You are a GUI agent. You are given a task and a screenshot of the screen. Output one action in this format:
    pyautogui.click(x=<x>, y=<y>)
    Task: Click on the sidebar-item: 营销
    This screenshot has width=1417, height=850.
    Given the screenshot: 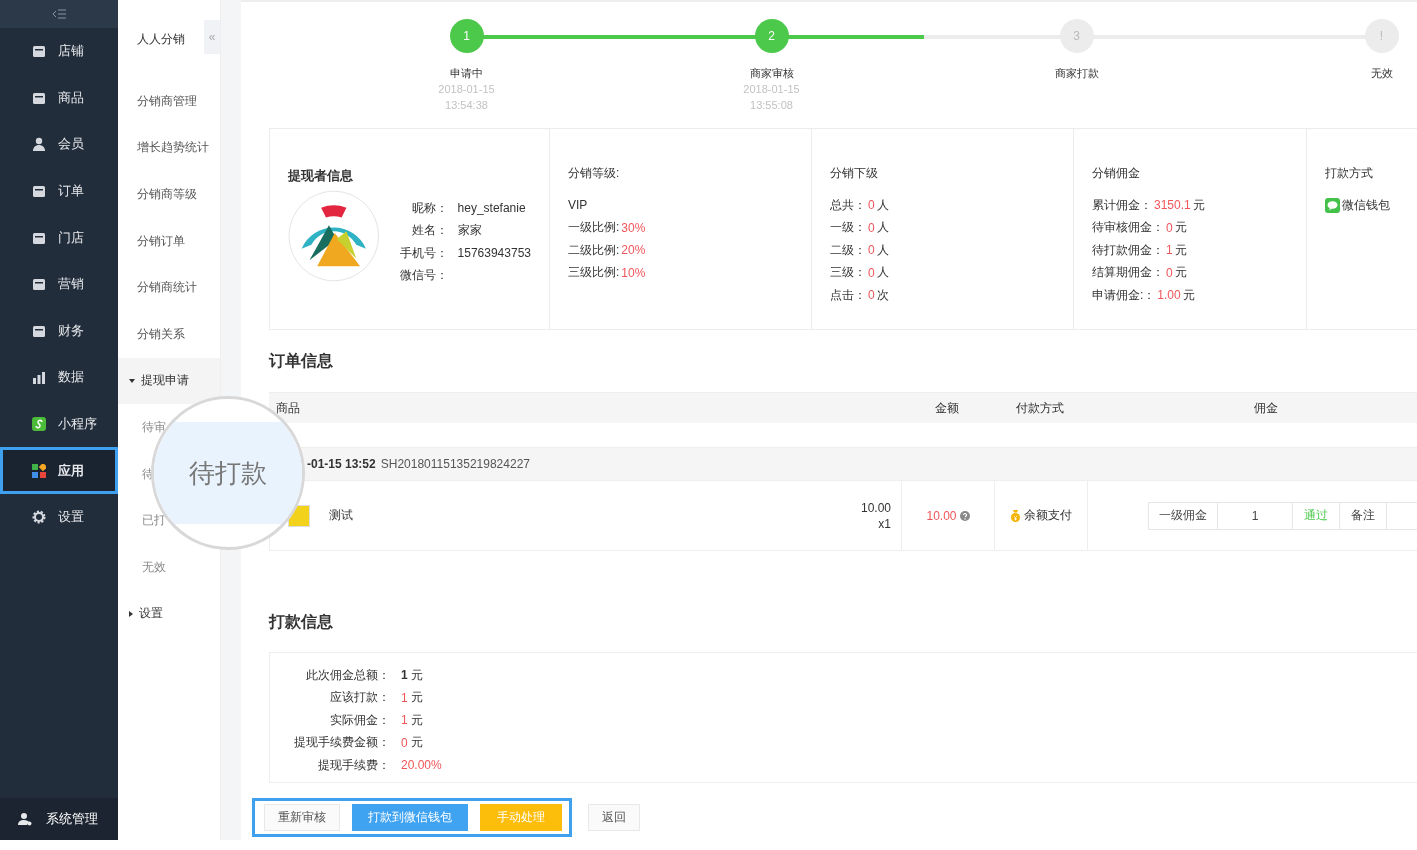 What is the action you would take?
    pyautogui.click(x=59, y=284)
    